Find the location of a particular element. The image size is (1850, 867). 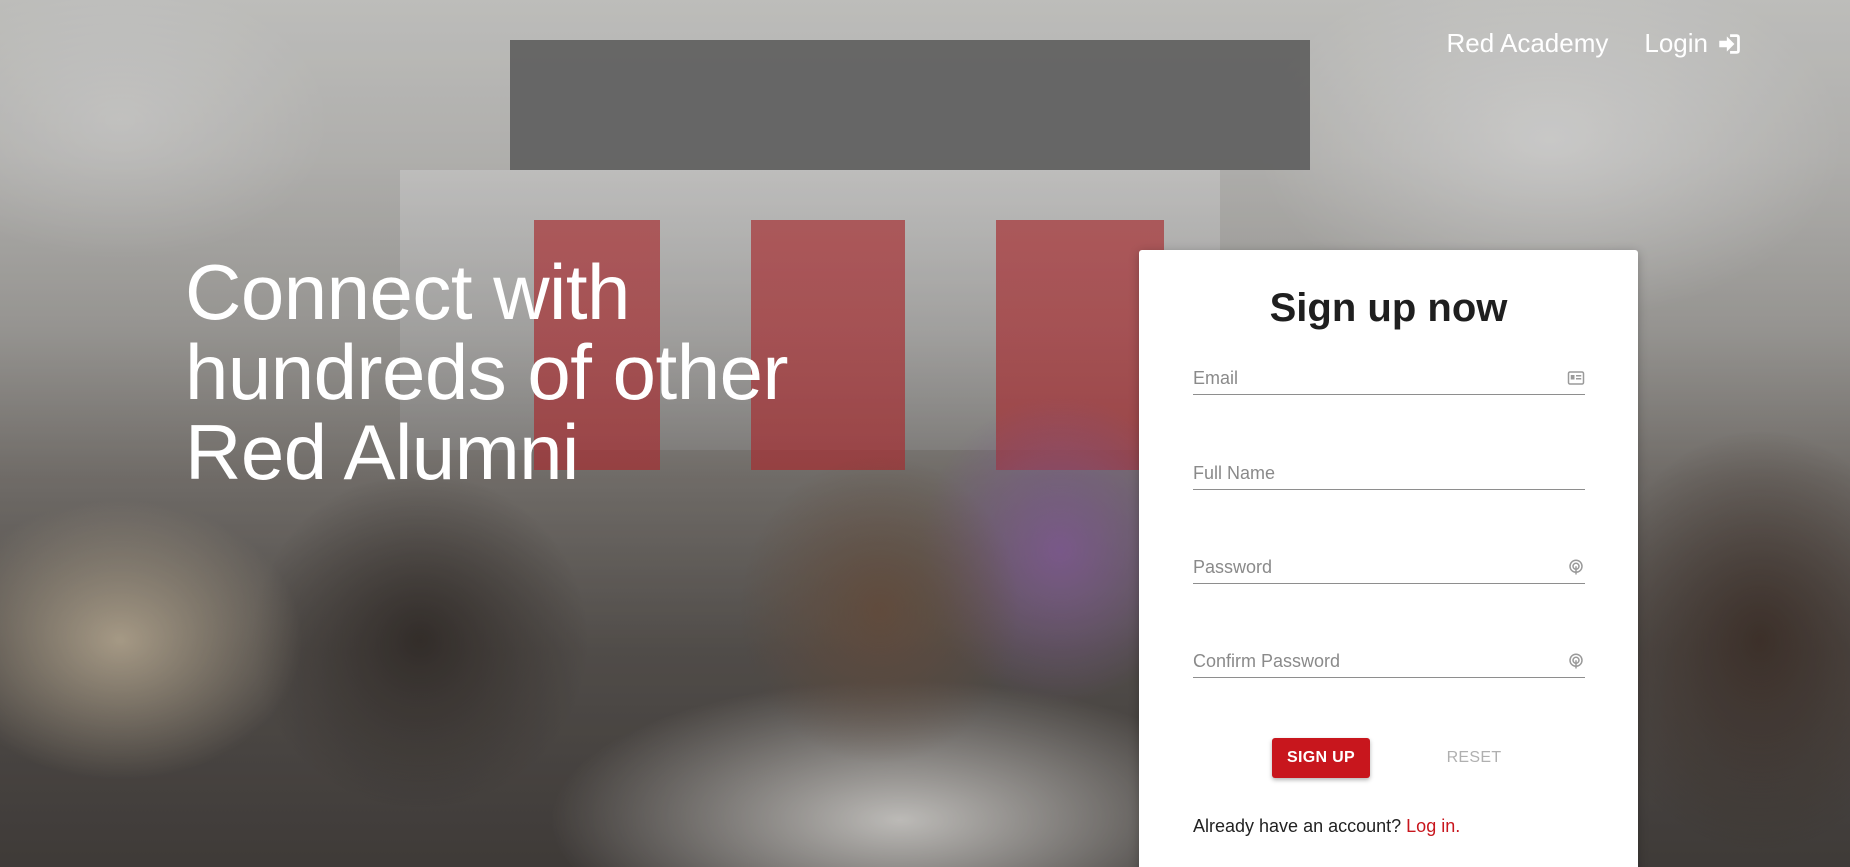

nav-login-label: Login is located at coordinates (1676, 43).